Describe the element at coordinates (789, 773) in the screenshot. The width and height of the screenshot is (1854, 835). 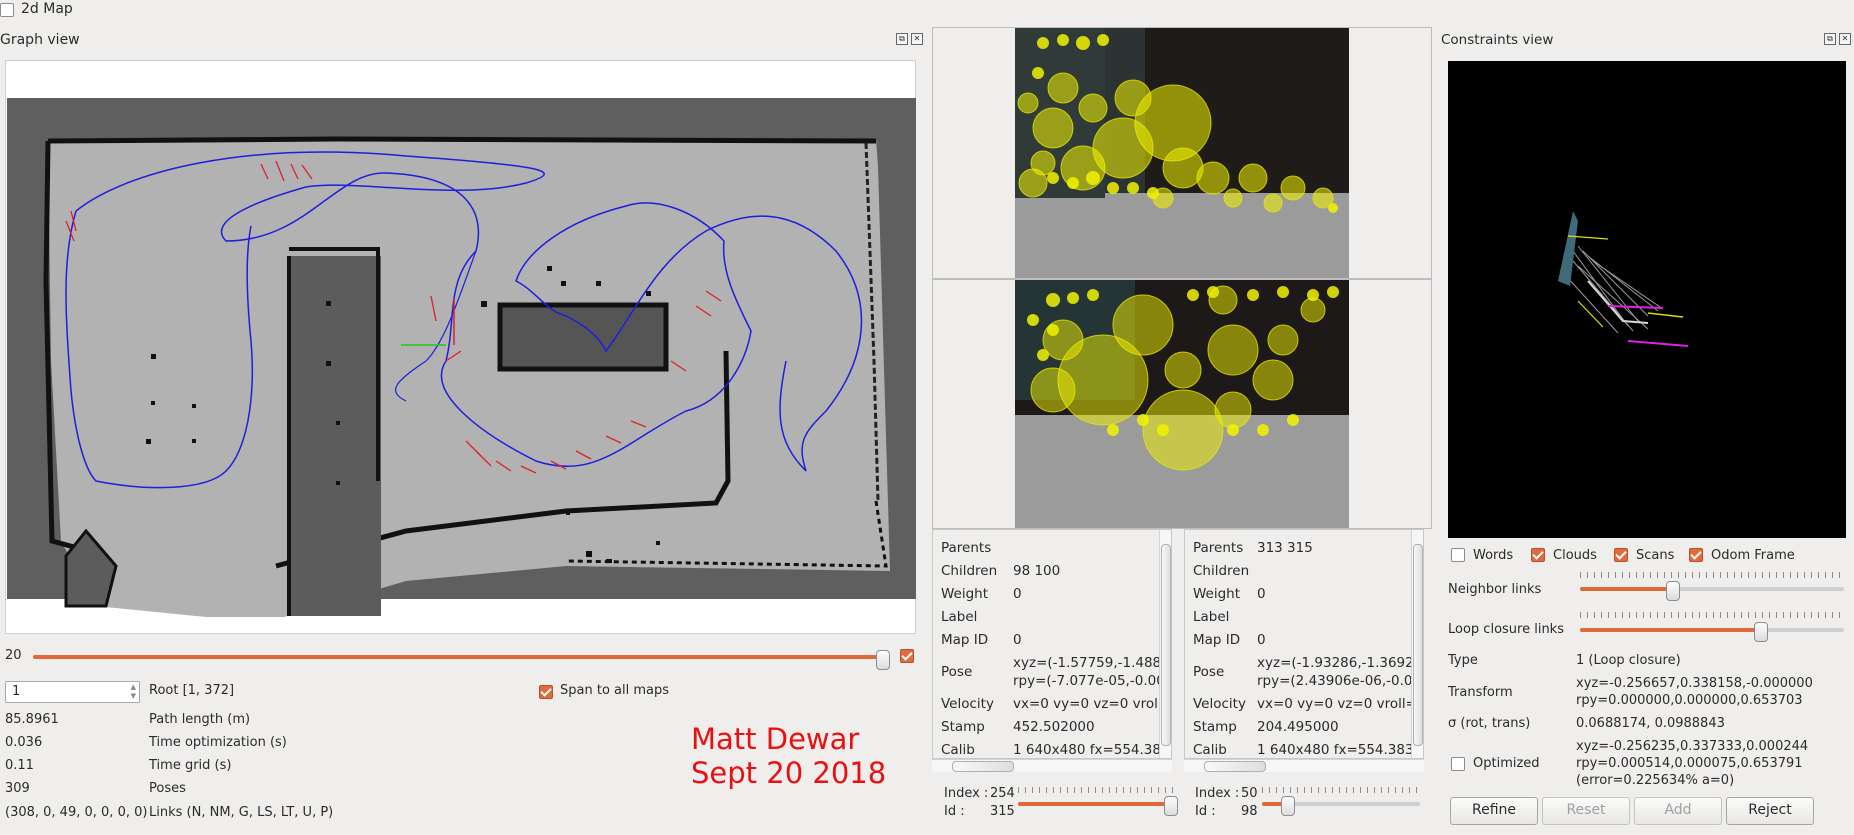
I see `watermark-date: Sept 20 2018` at that location.